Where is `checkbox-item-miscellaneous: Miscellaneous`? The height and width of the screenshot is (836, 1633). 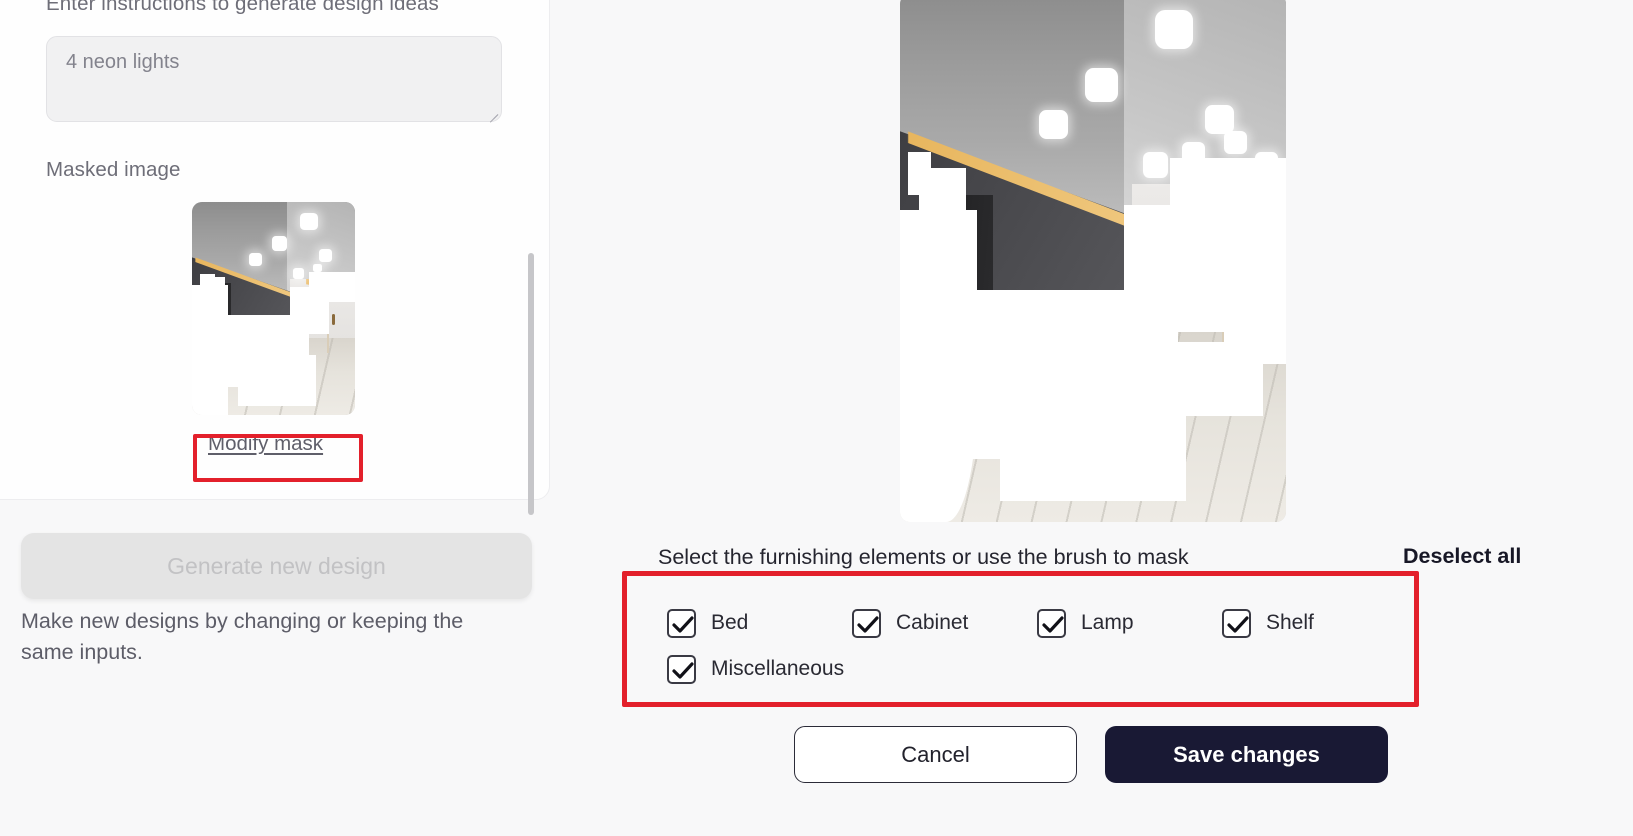
checkbox-item-miscellaneous: Miscellaneous is located at coordinates (774, 669).